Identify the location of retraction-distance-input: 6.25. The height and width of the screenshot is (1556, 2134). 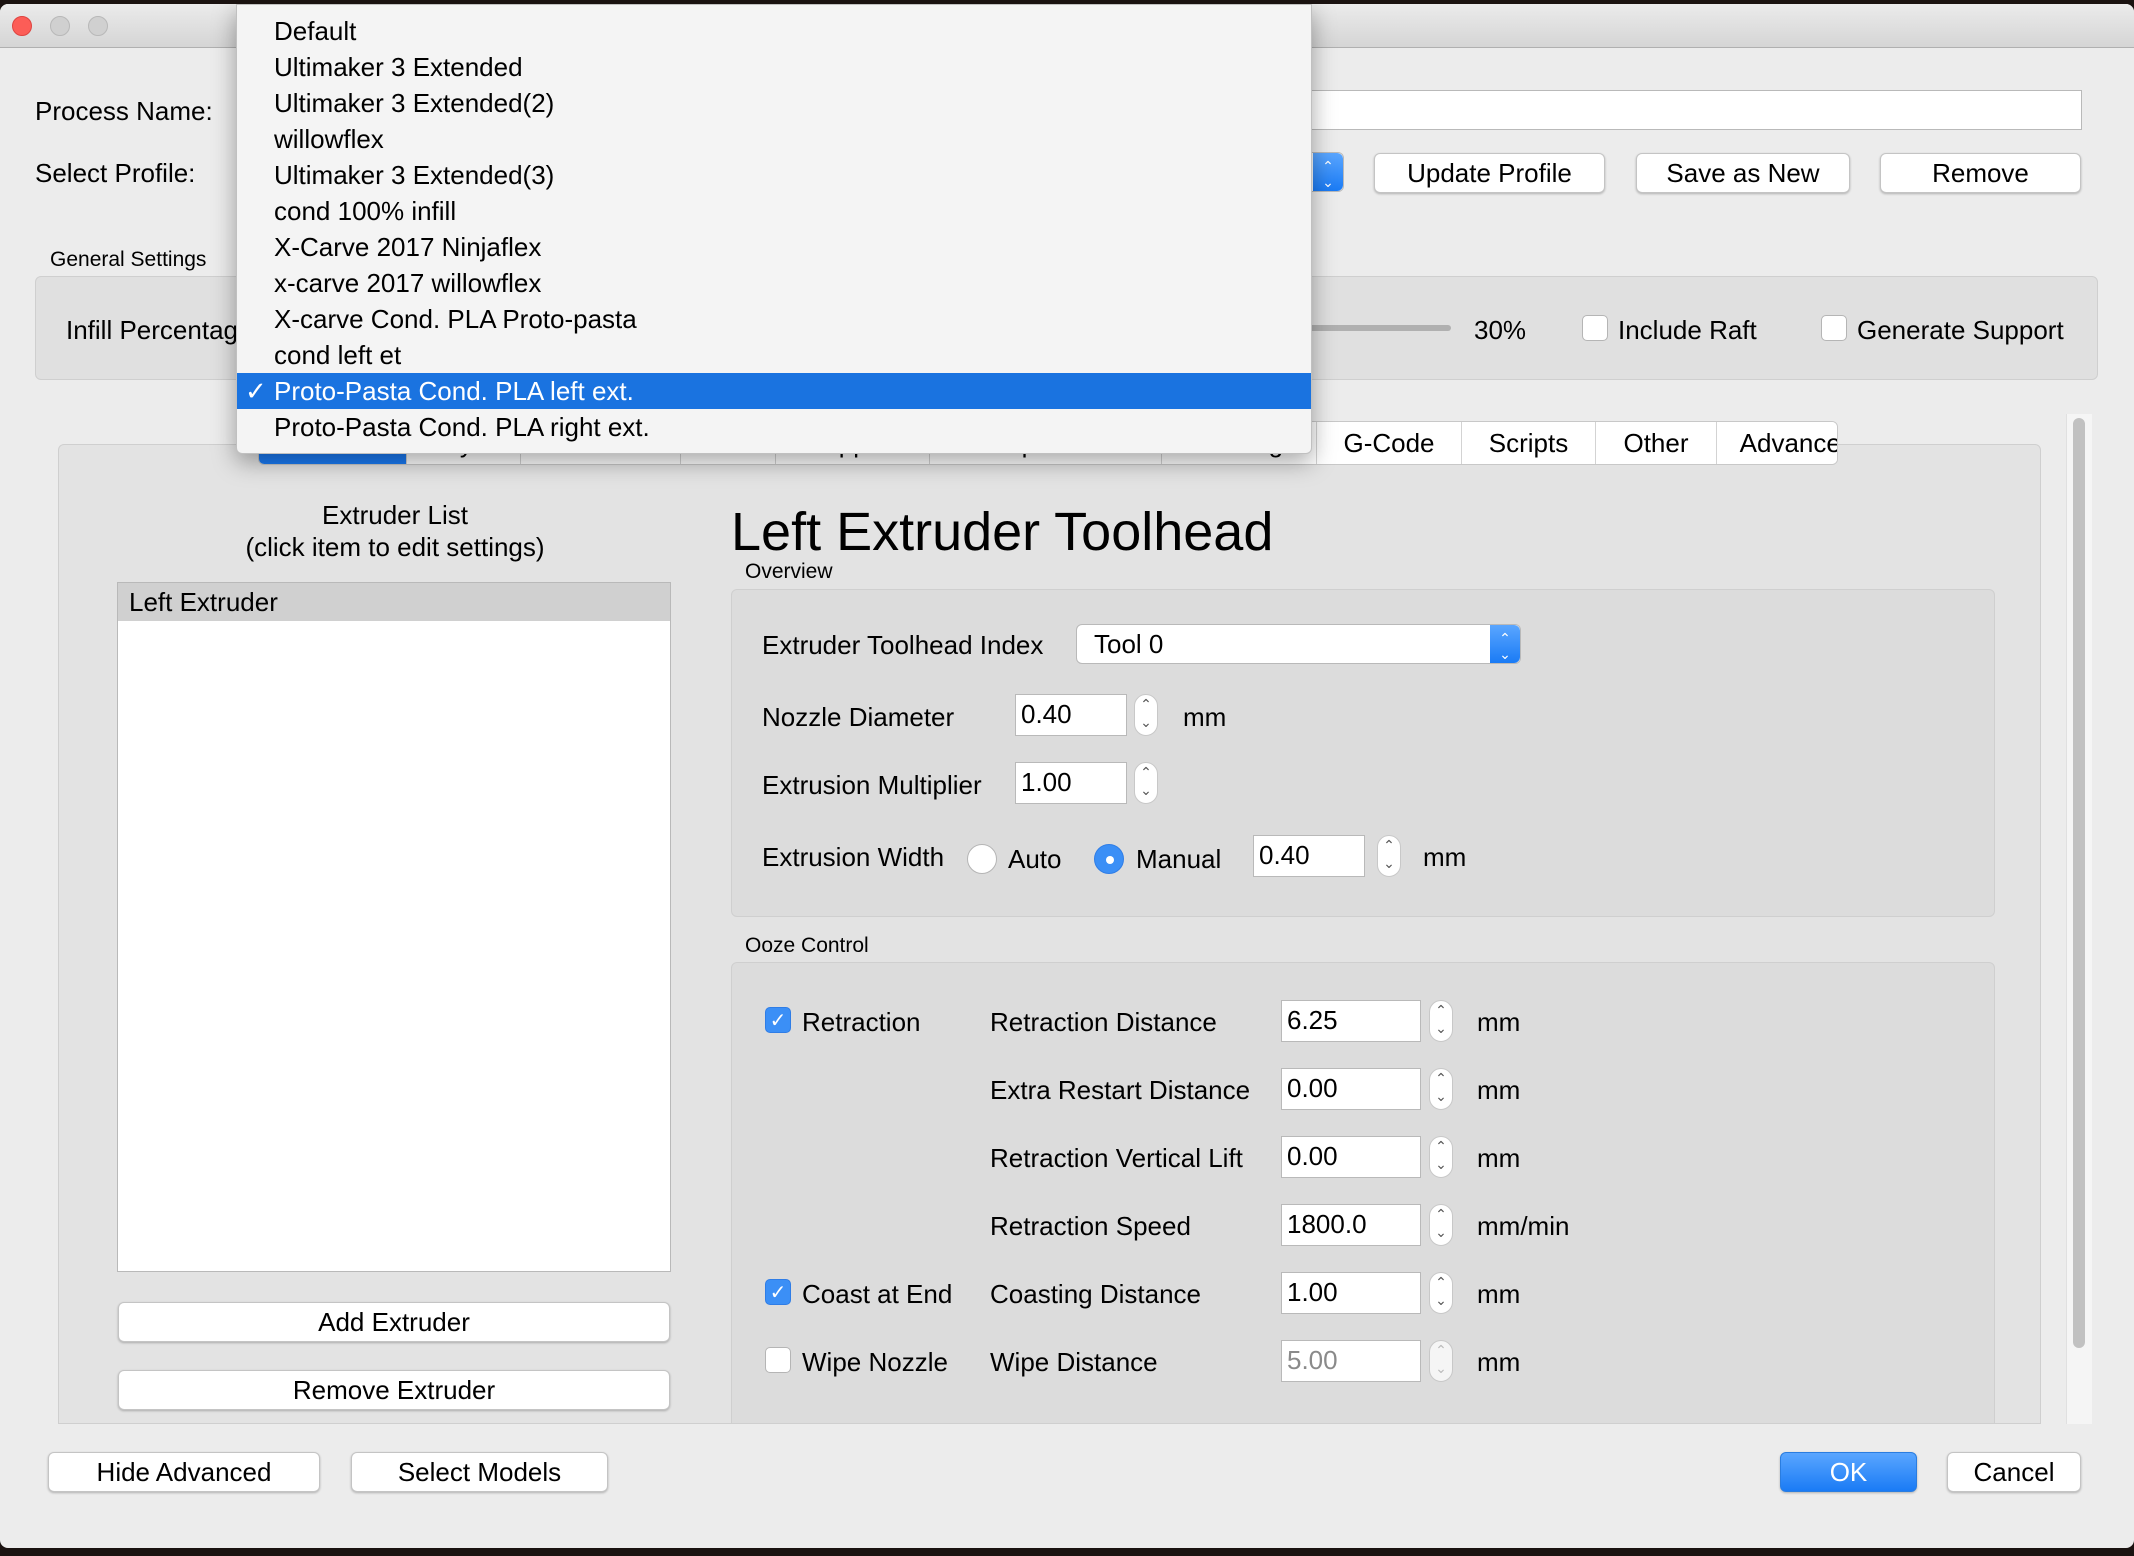
(1351, 1021).